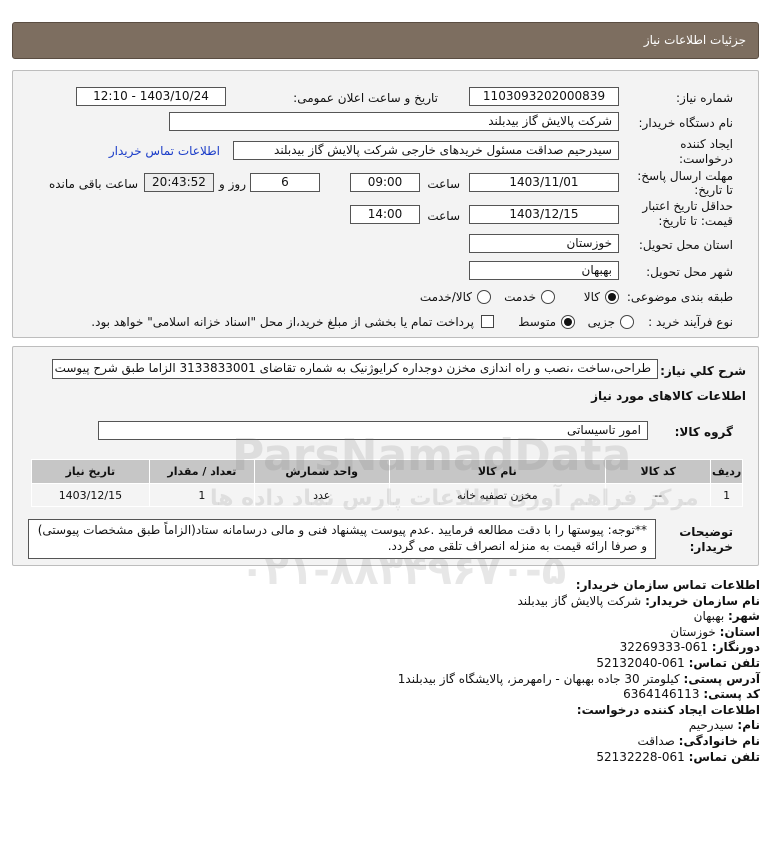 This screenshot has height=845, width=770. I want to click on contact-org-label: نام سازمان خریدار:, so click(702, 600).